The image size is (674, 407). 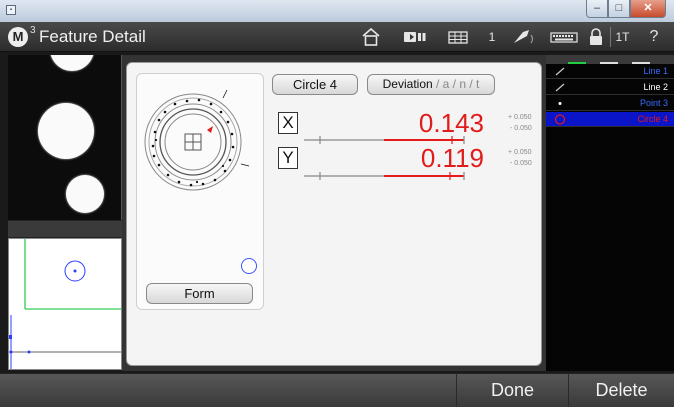 I want to click on feature-list-header, so click(x=610, y=59).